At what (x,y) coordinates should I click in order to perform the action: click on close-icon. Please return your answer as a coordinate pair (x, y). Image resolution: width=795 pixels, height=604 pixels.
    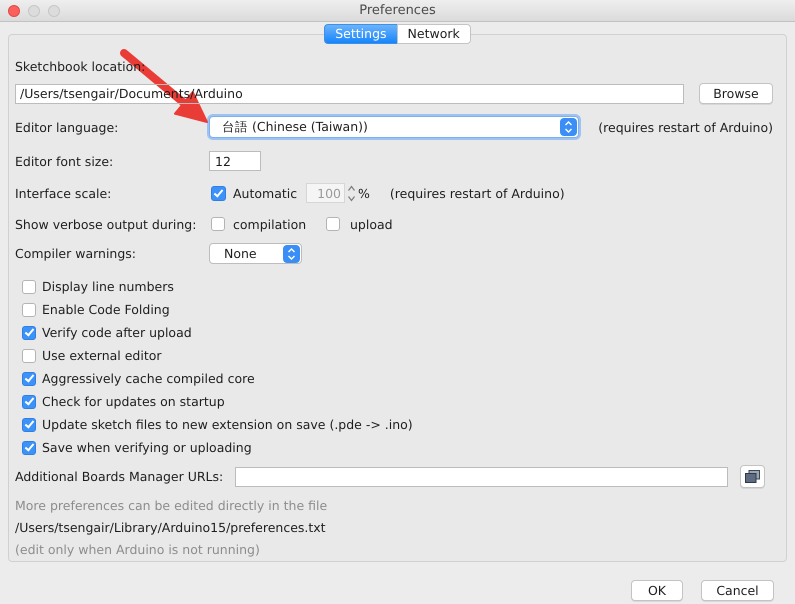
    Looking at the image, I should click on (14, 10).